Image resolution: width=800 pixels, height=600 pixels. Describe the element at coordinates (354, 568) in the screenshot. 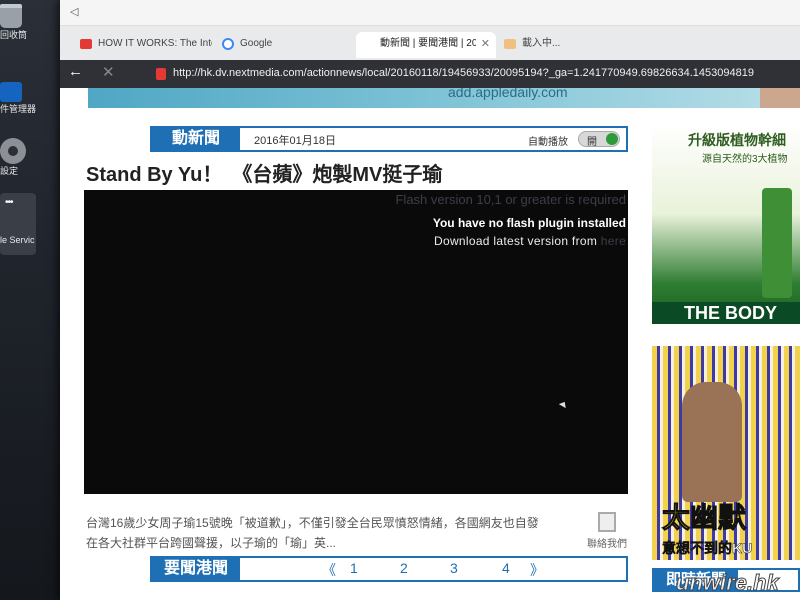

I see `pagination-page-1: 1` at that location.